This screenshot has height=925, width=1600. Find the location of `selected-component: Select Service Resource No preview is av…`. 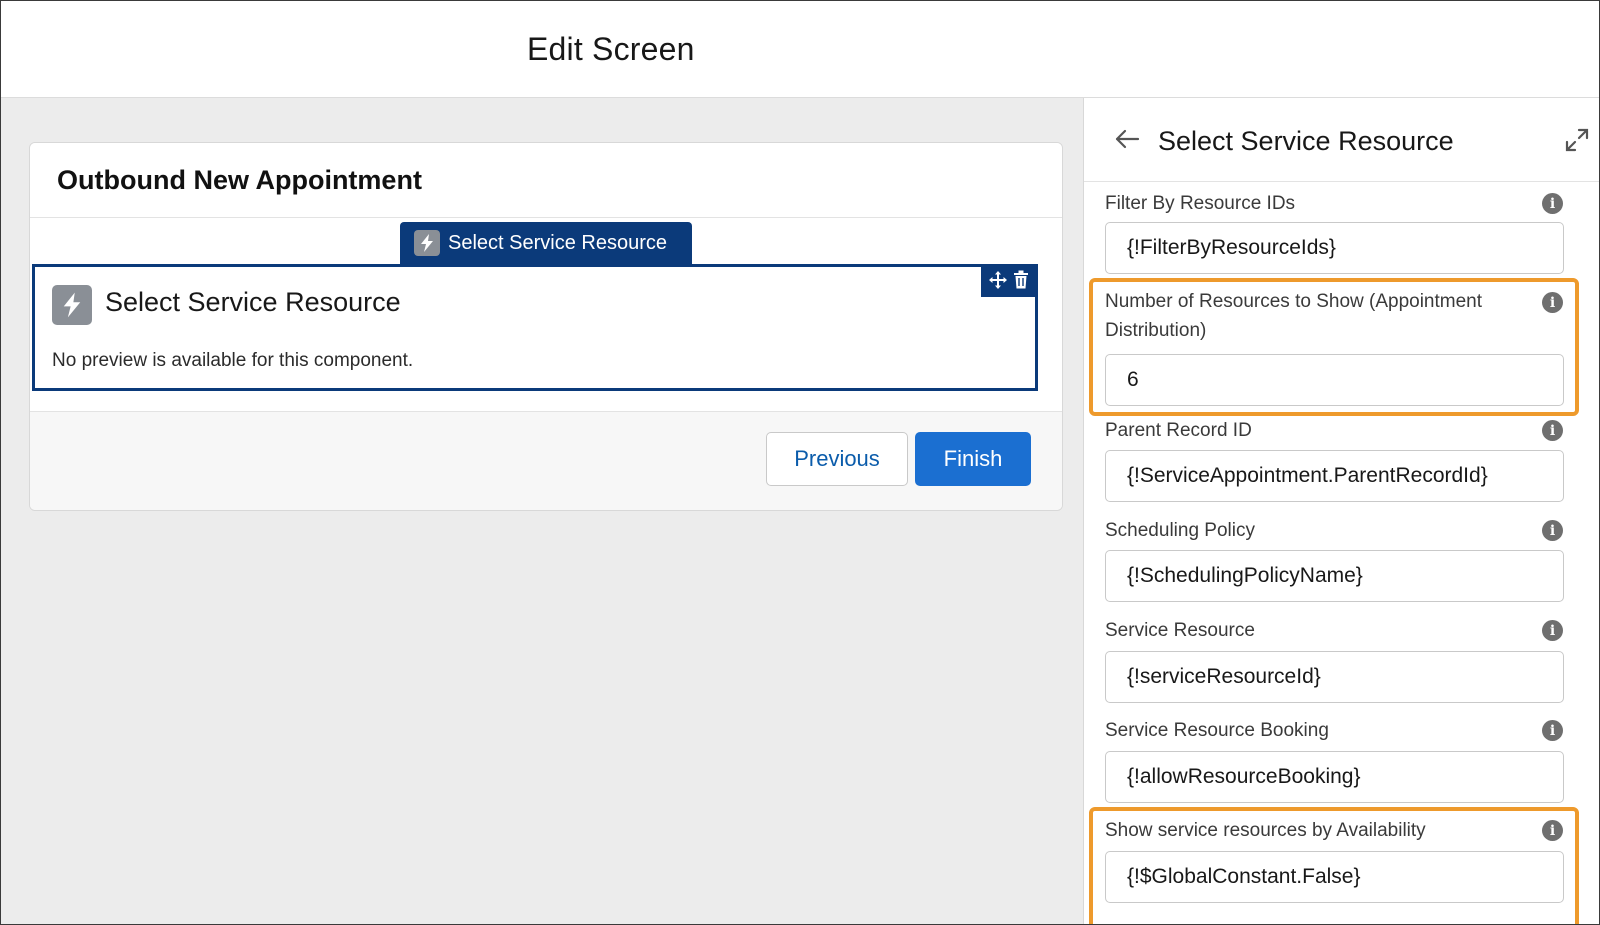

selected-component: Select Service Resource No preview is av… is located at coordinates (535, 327).